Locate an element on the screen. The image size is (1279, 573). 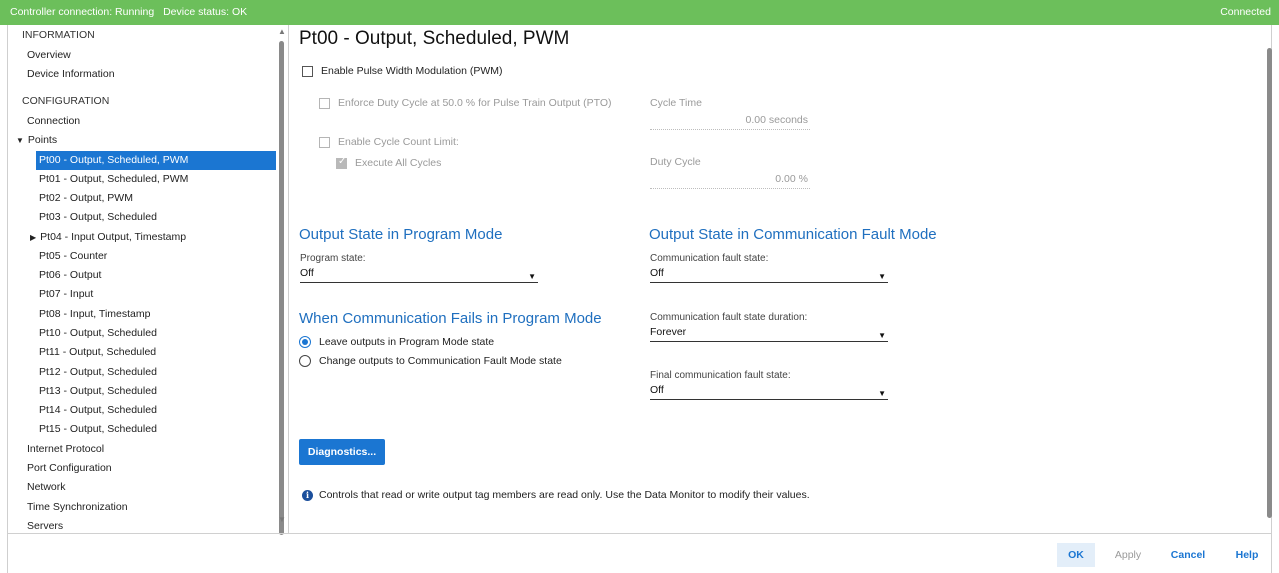
fault-mode-heading: Output State in Communication Fault Mode is located at coordinates (793, 234).